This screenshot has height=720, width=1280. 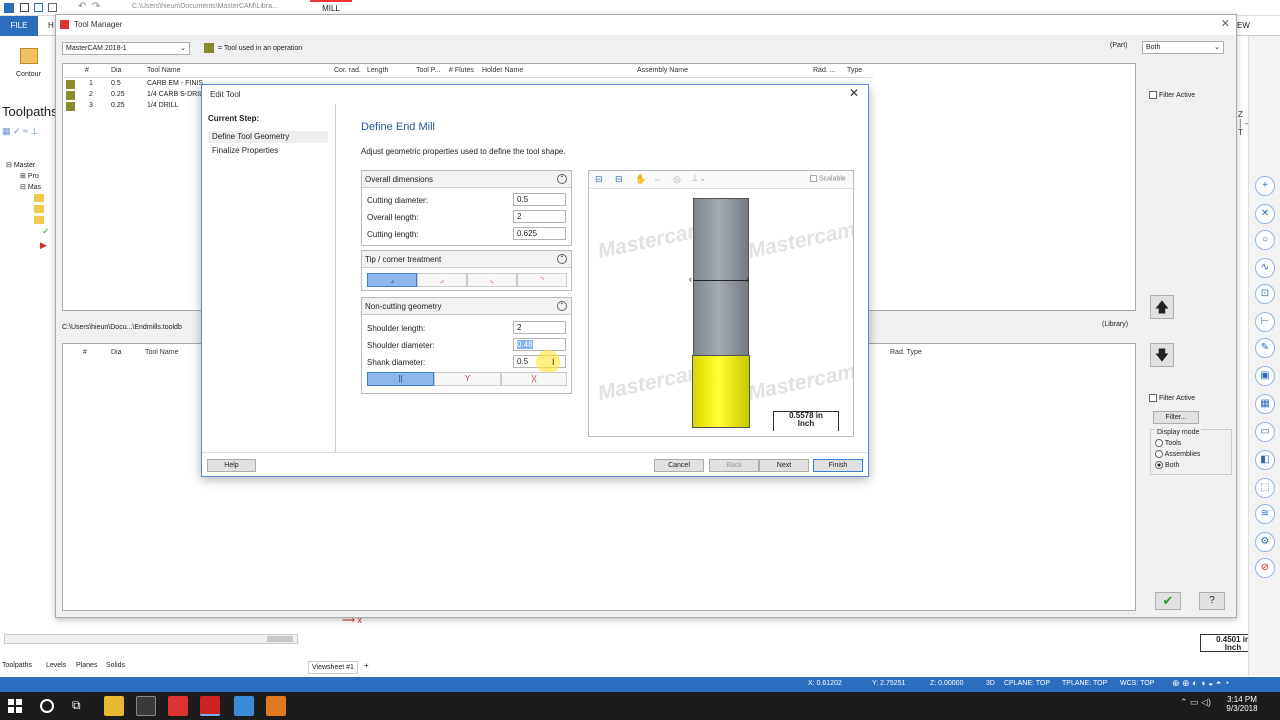 What do you see at coordinates (51, 25) in the screenshot?
I see `home-tab: H` at bounding box center [51, 25].